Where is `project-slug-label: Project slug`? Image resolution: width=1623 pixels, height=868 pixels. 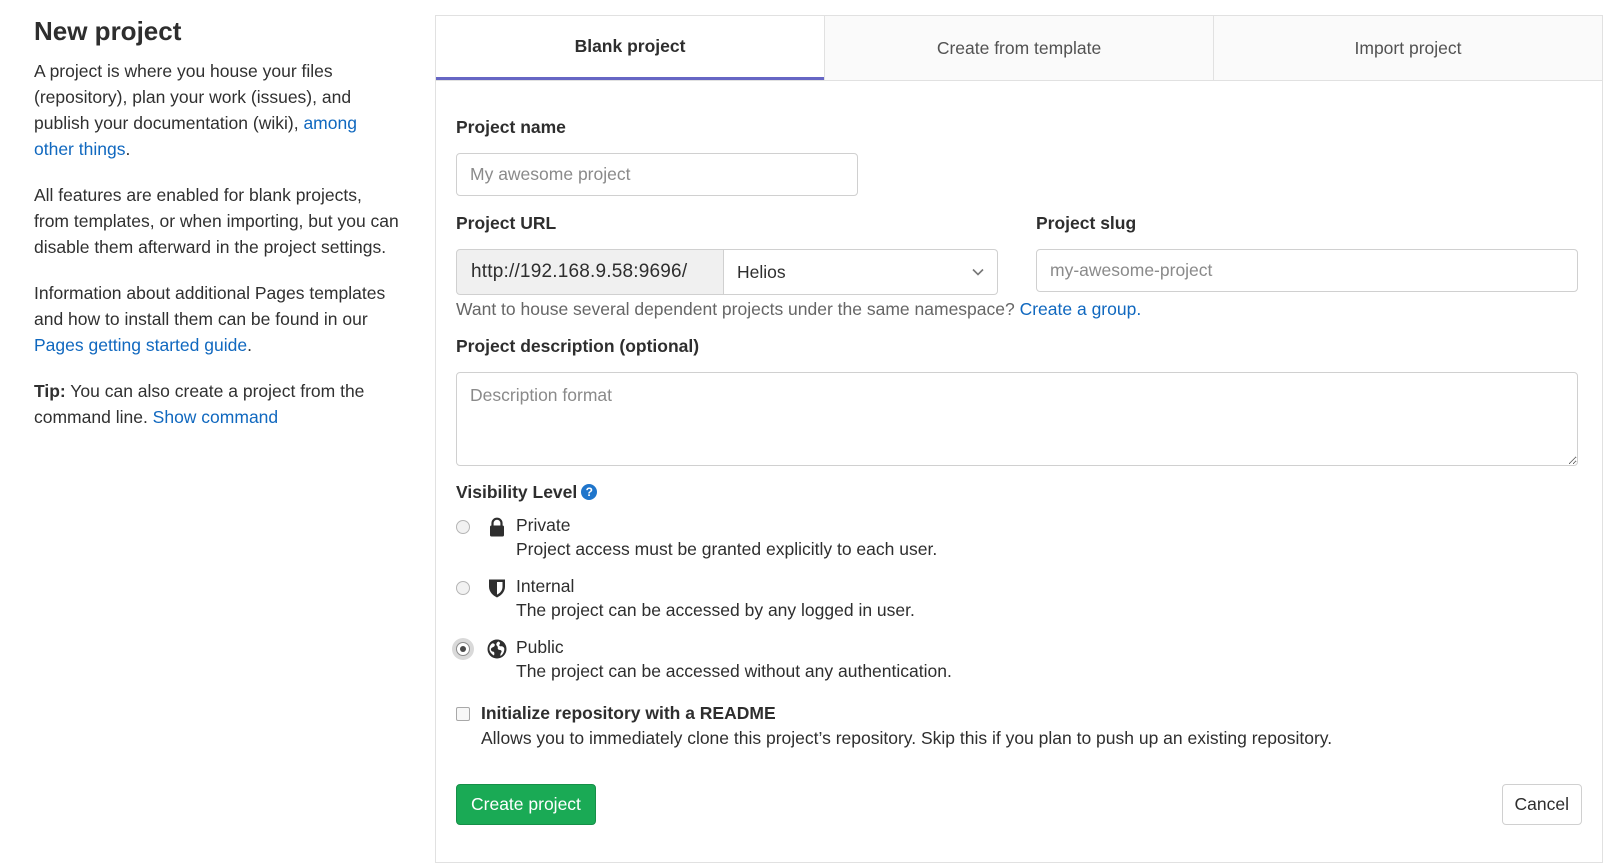
project-slug-label: Project slug is located at coordinates (1086, 223).